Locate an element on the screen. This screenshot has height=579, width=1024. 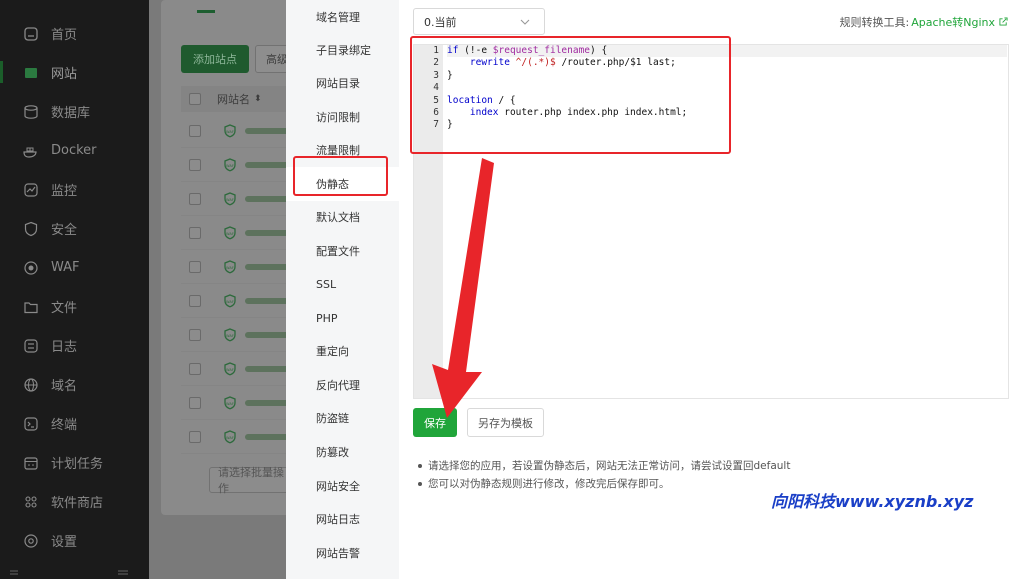
code-highlight-box is located at coordinates (570, 95).